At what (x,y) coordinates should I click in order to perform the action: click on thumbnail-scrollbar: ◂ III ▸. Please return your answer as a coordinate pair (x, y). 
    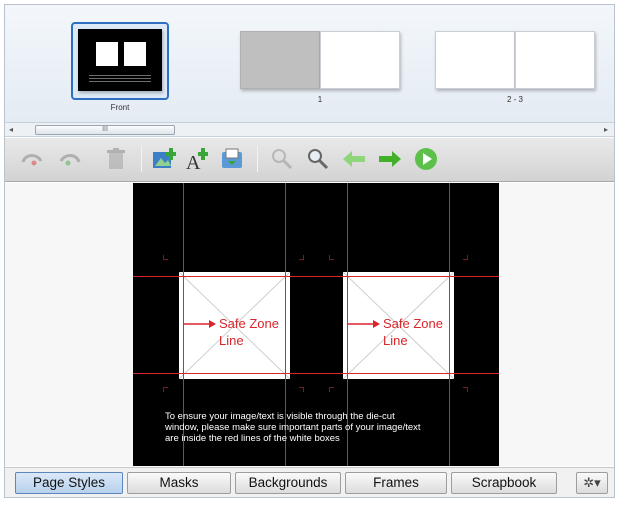
    Looking at the image, I should click on (309, 130).